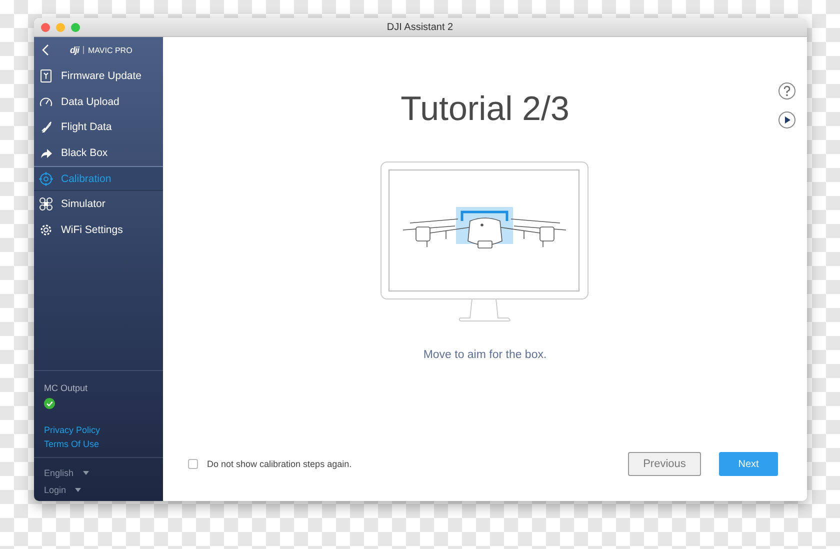 This screenshot has width=840, height=549. I want to click on sidebar-item: Black Box, so click(98, 153).